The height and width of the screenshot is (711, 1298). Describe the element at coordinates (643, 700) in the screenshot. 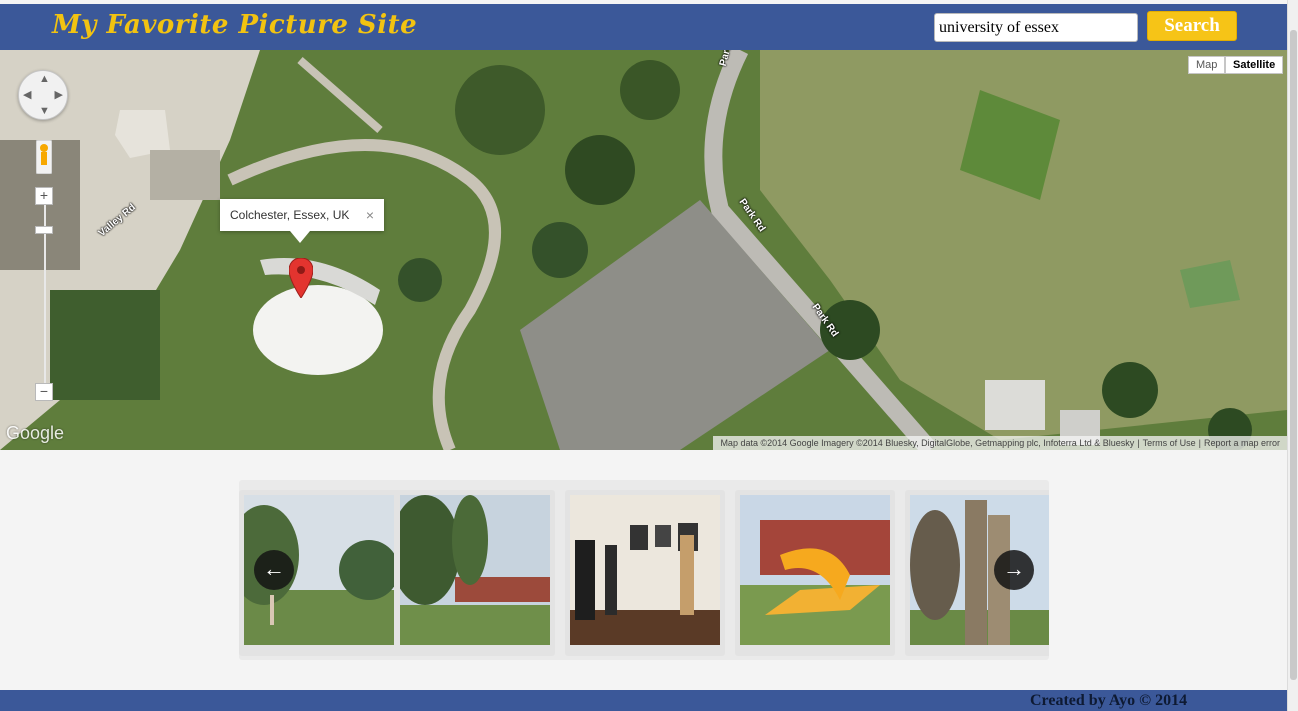

I see `footer-bar: Created by Ayo © 2014` at that location.